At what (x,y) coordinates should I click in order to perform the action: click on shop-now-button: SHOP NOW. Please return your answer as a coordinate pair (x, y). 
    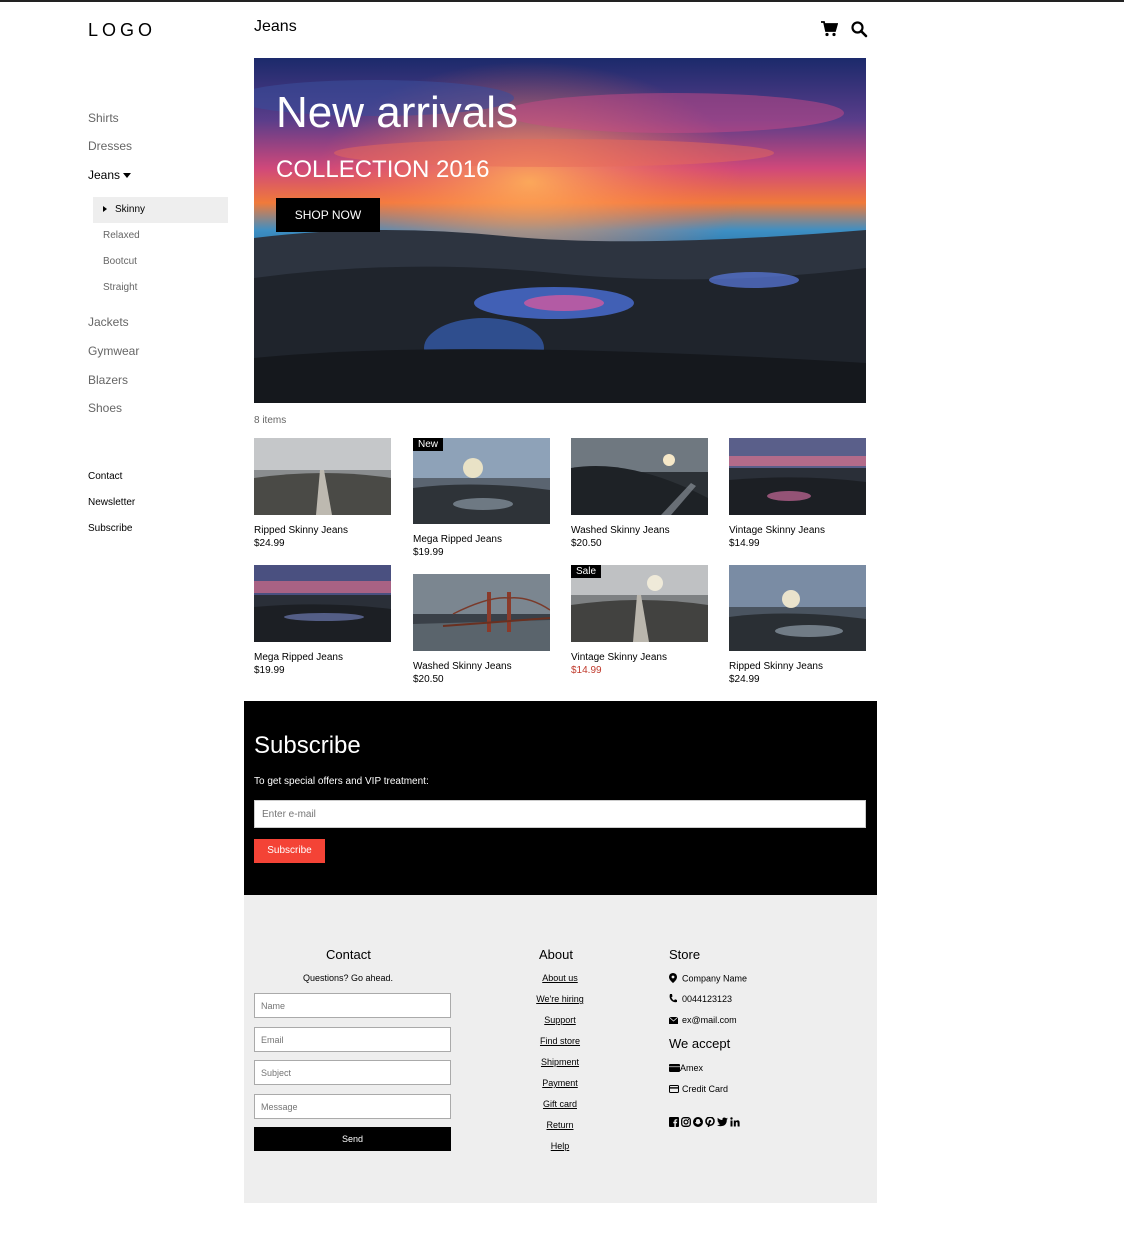
    Looking at the image, I should click on (328, 215).